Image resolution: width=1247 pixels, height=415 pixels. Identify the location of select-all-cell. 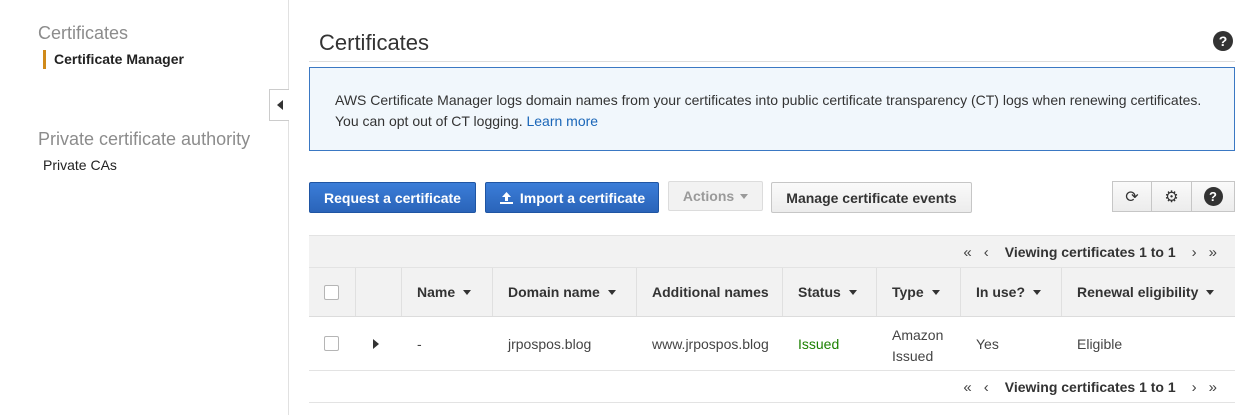
(332, 292).